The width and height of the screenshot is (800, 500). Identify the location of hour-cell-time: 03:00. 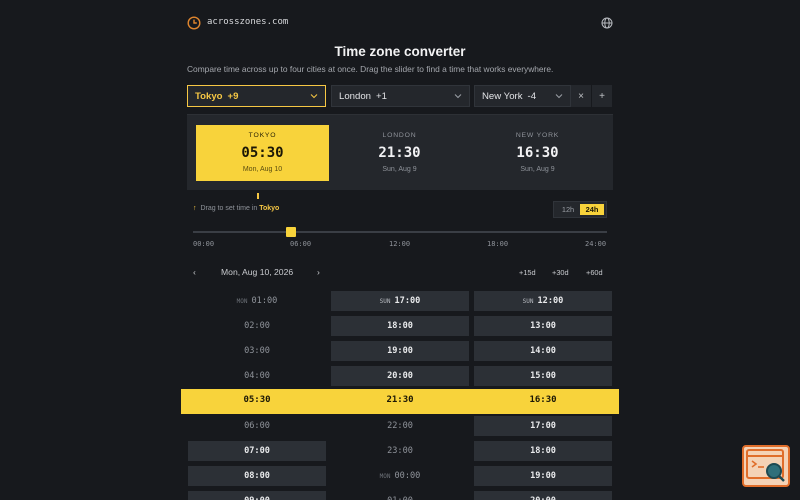
(257, 351).